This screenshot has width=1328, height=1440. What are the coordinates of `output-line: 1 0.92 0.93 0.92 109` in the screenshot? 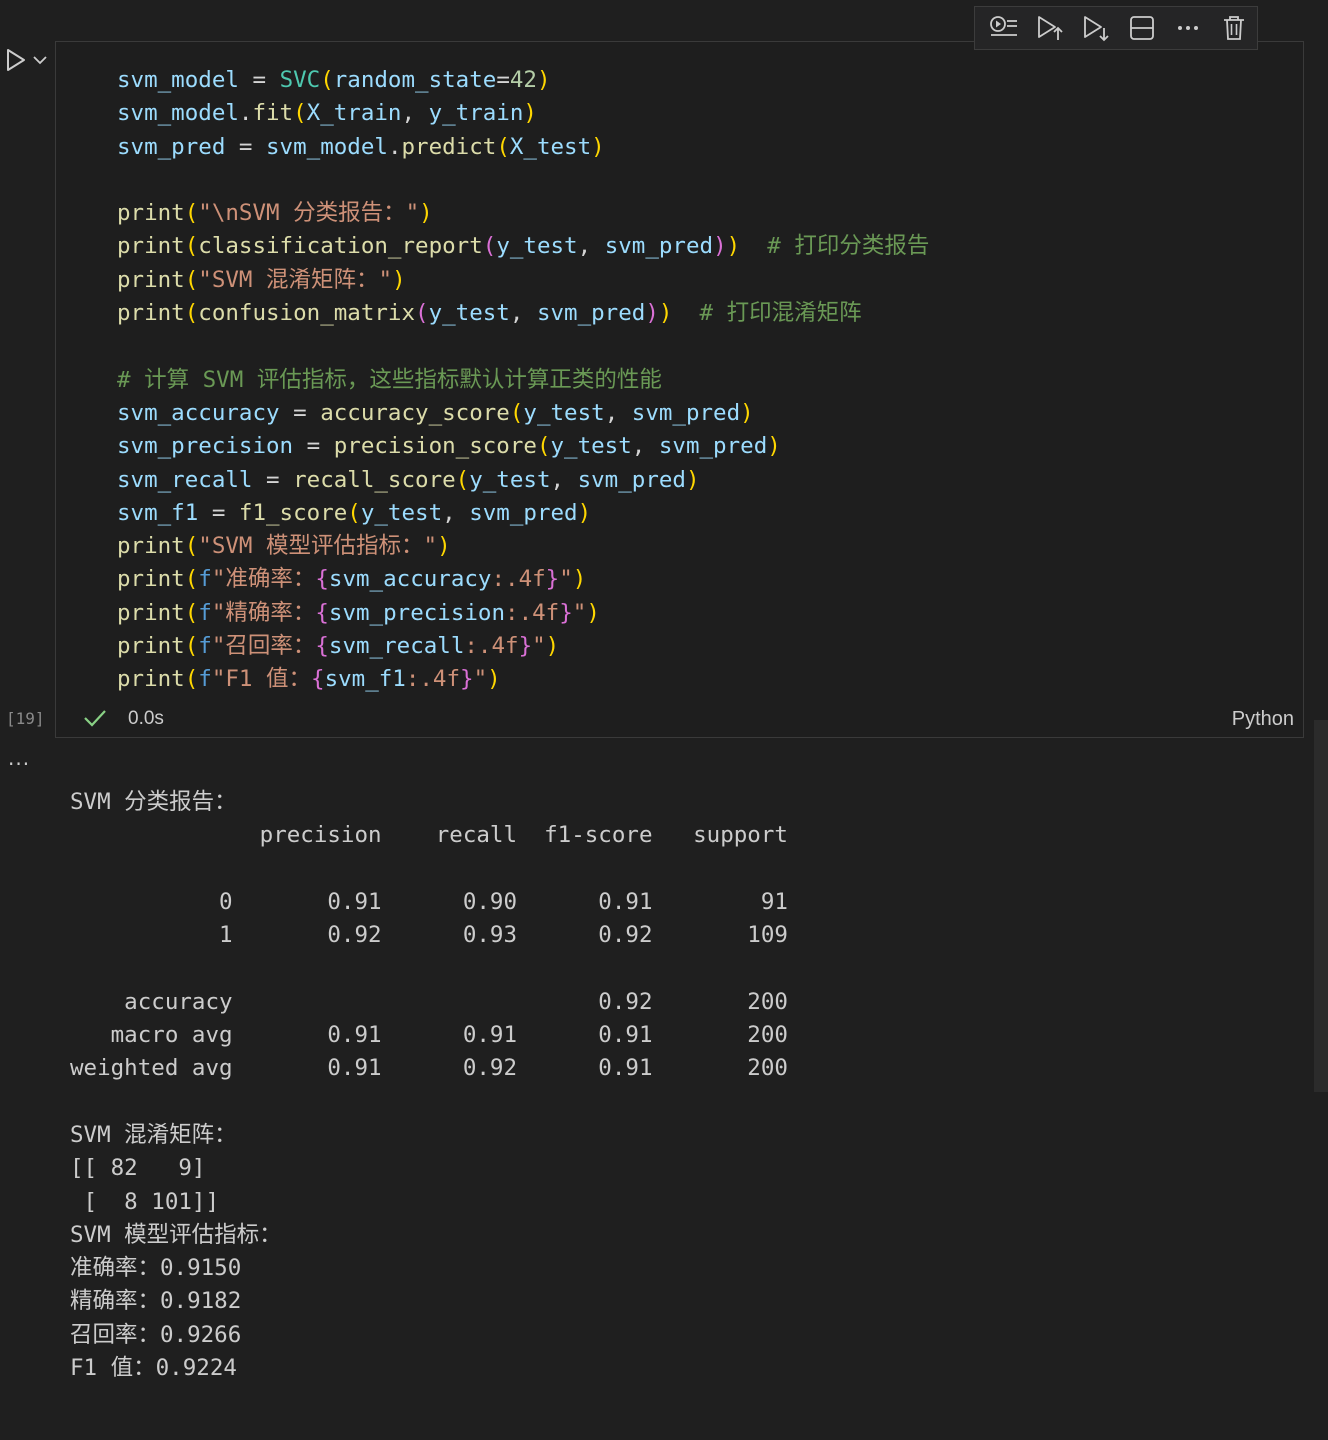 It's located at (429, 935).